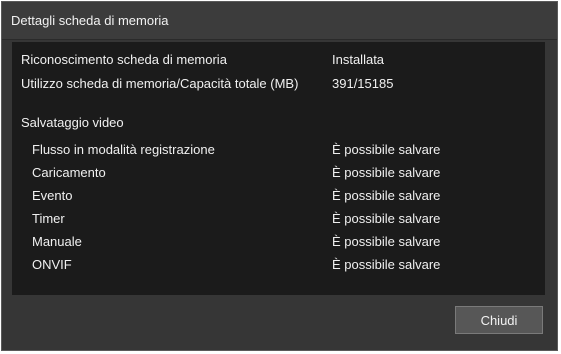 This screenshot has height=354, width=561. What do you see at coordinates (52, 264) in the screenshot?
I see `video-saving-label: ONVIF` at bounding box center [52, 264].